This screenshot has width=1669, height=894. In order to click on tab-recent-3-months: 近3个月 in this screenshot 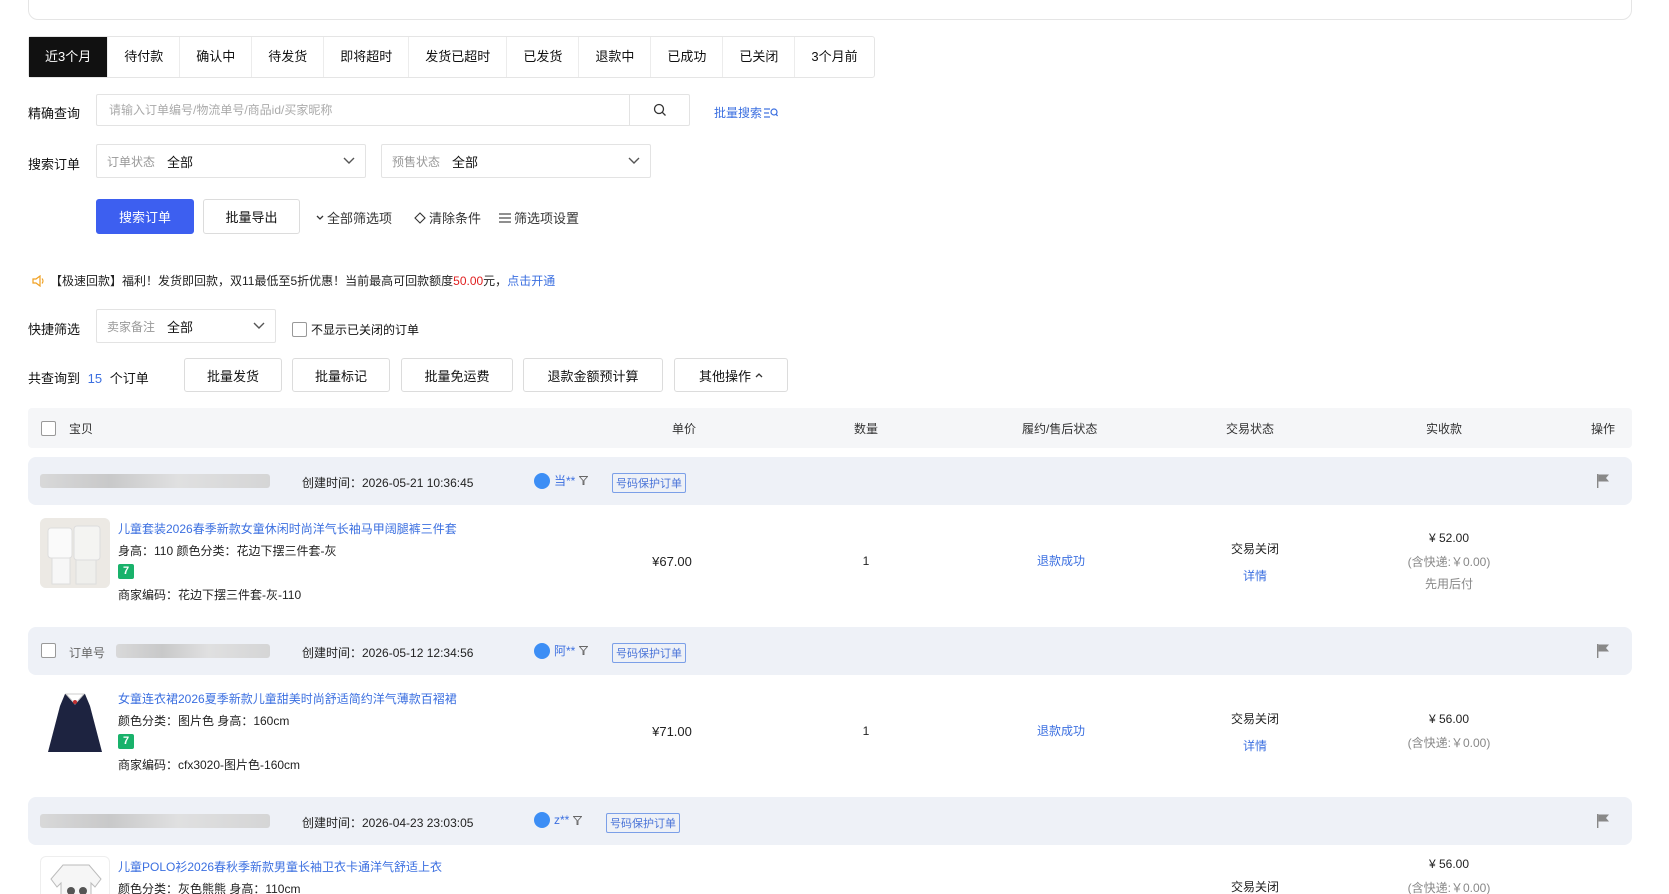, I will do `click(69, 57)`.